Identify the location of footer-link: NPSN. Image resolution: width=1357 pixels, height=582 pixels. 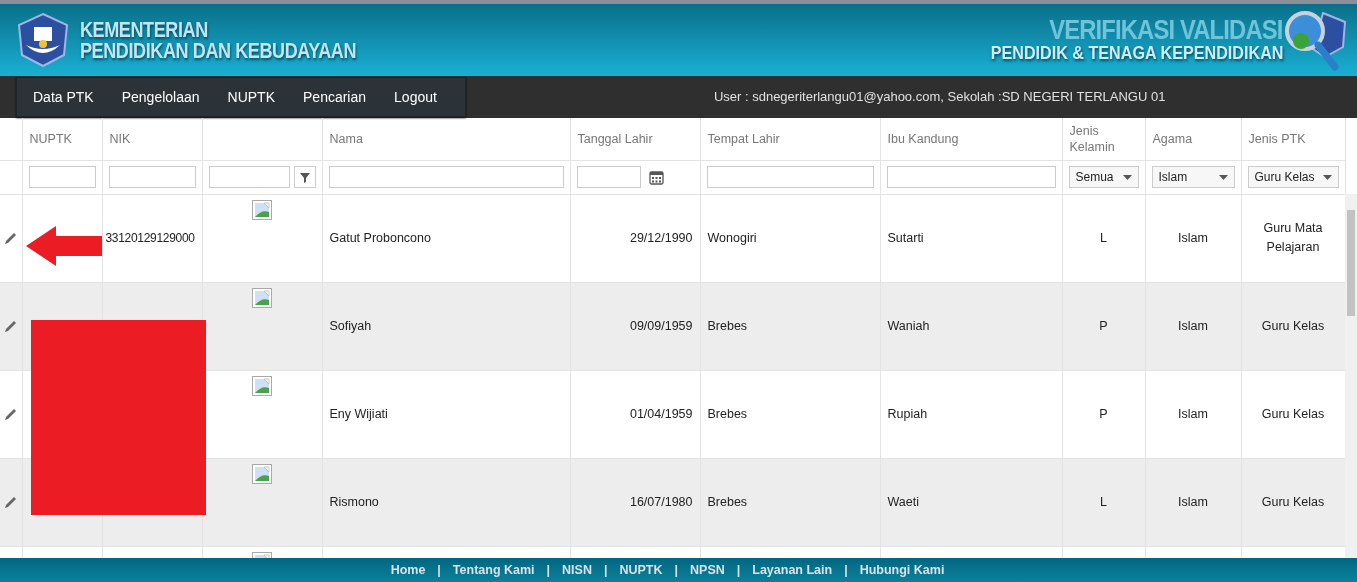
(707, 570).